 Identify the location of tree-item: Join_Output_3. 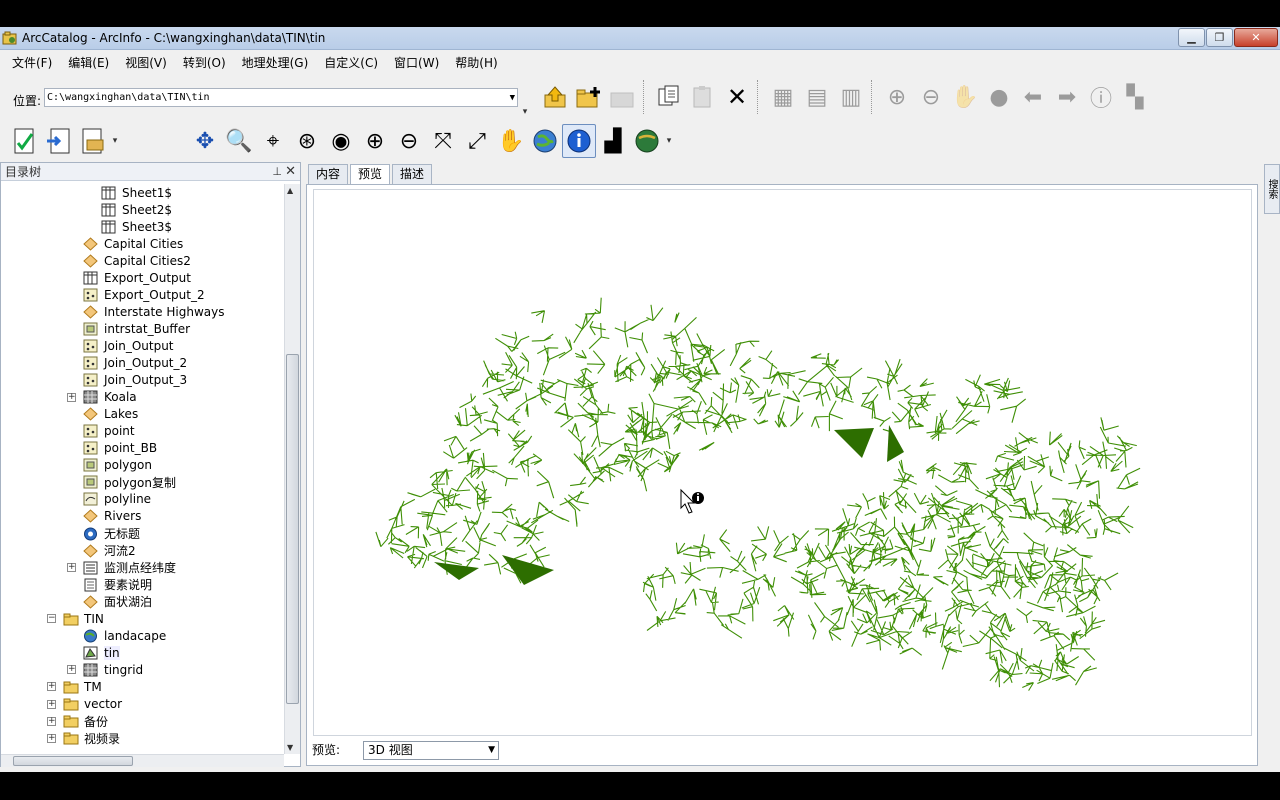
(135, 380).